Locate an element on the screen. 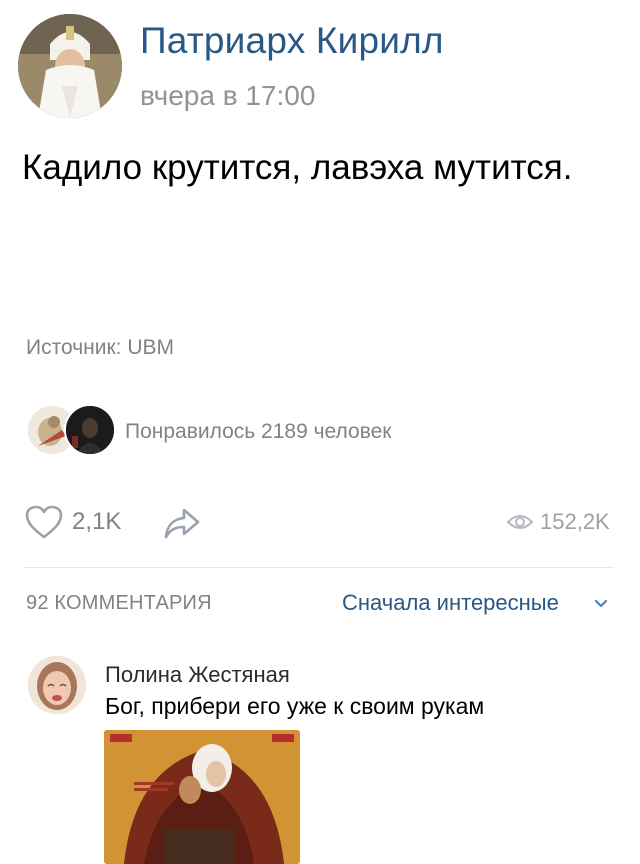  post-time: вчера в 17:00 is located at coordinates (227, 96).